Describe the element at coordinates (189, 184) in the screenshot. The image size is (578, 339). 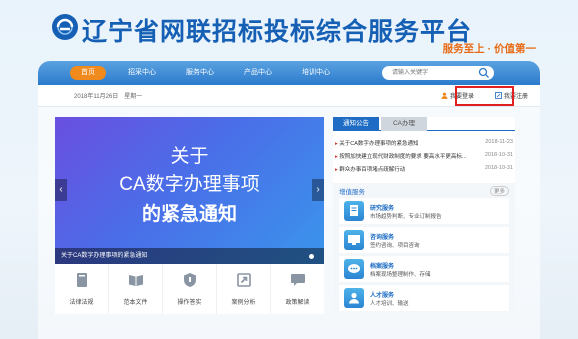
I see `banner-headline-2: CA数字办理事项` at that location.